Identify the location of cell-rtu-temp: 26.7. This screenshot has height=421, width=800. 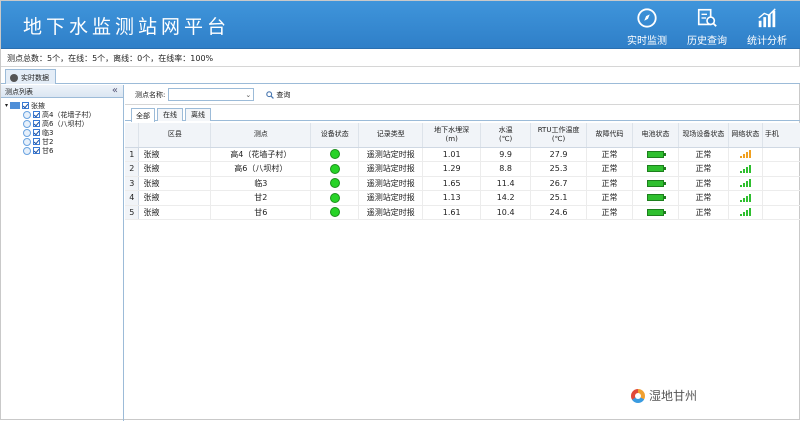
(559, 183).